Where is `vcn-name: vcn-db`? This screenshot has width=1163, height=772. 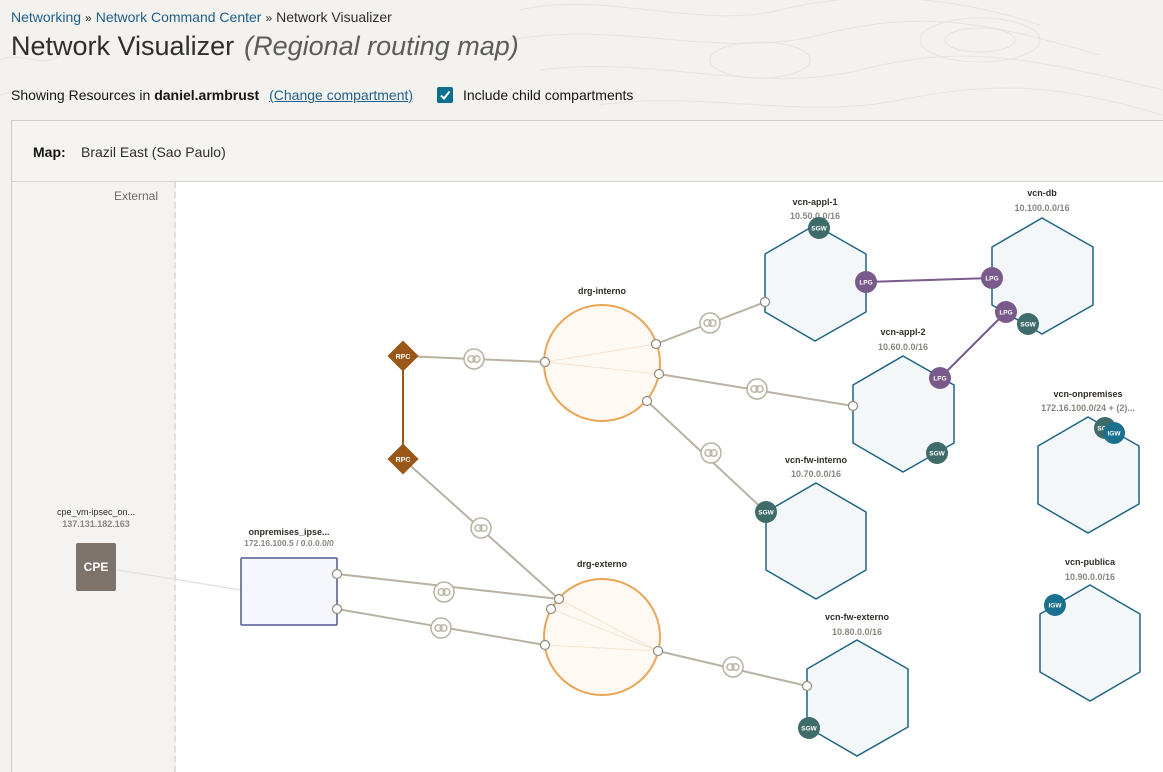
vcn-name: vcn-db is located at coordinates (1042, 193).